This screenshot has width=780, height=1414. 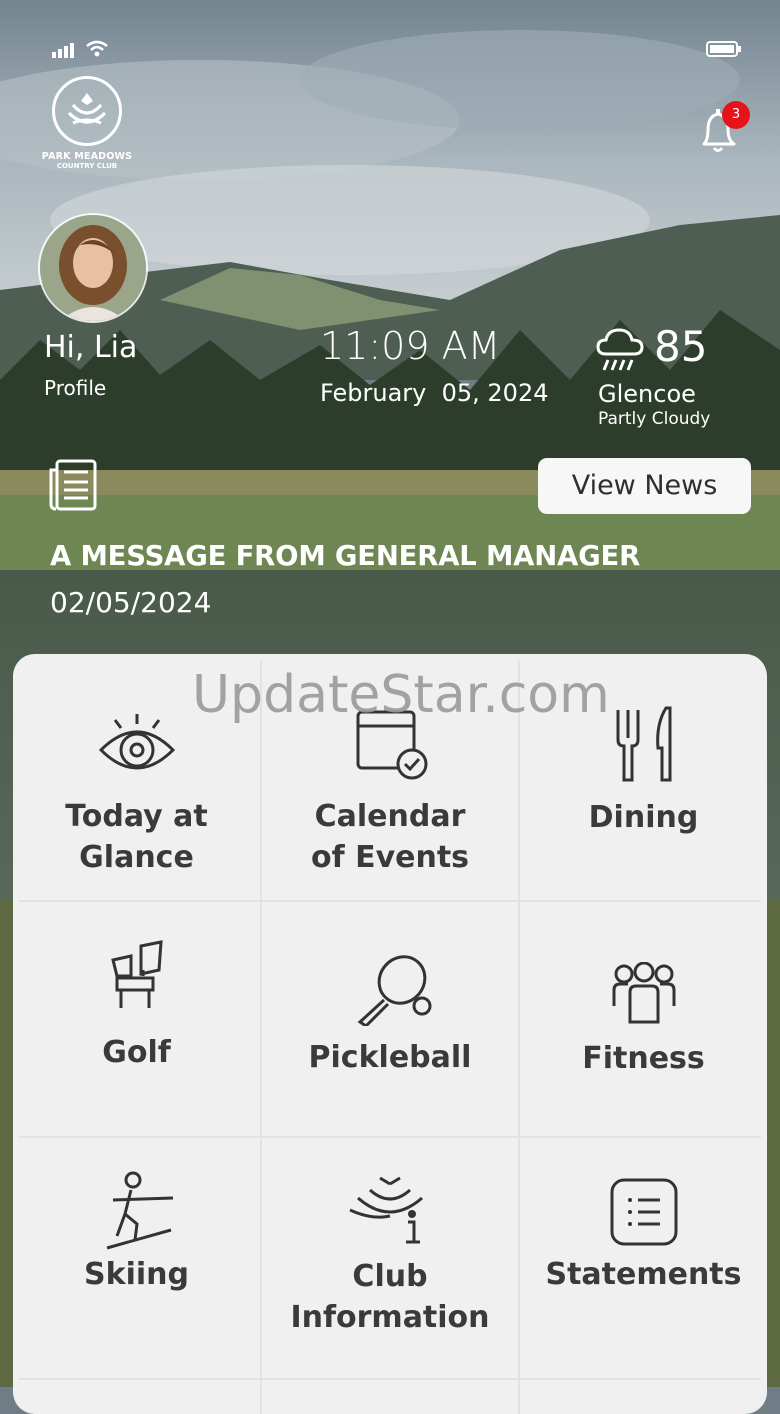 I want to click on club-name-line2: COUNTRY CLUB, so click(x=87, y=166).